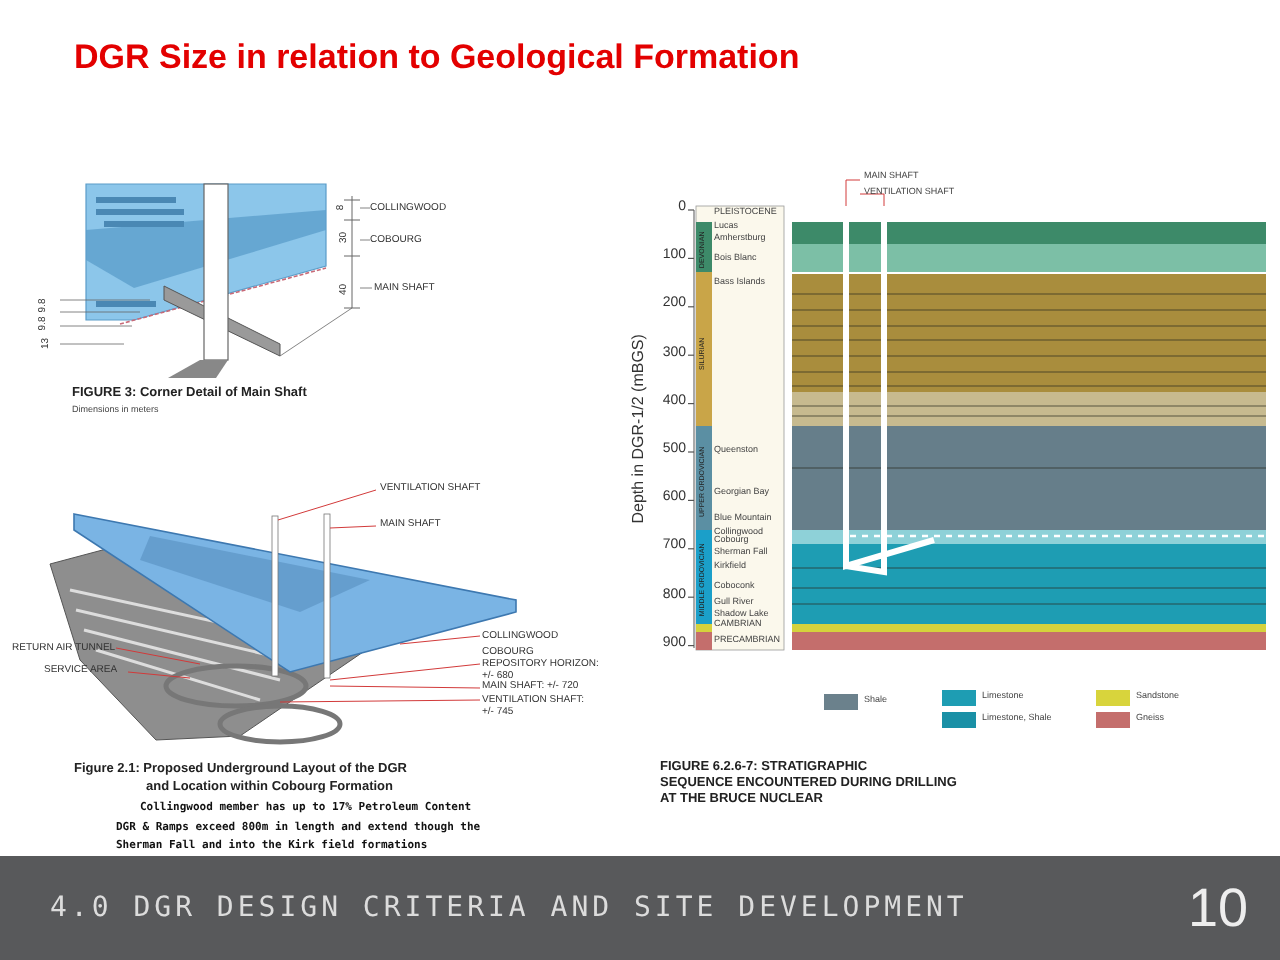 This screenshot has width=1280, height=960. Describe the element at coordinates (509, 908) in the screenshot. I see `section-title: 4.0 DGR DESIGN CRITERIA AND SITE DEVELOPMENT` at that location.